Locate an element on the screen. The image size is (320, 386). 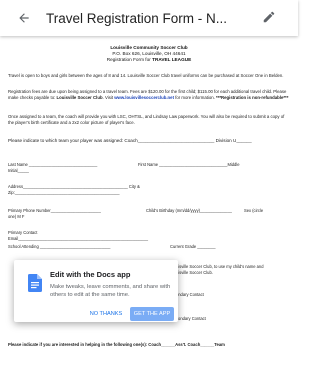
consent-text-line-2: uisville Soccer Club. is located at coordinates (194, 272).